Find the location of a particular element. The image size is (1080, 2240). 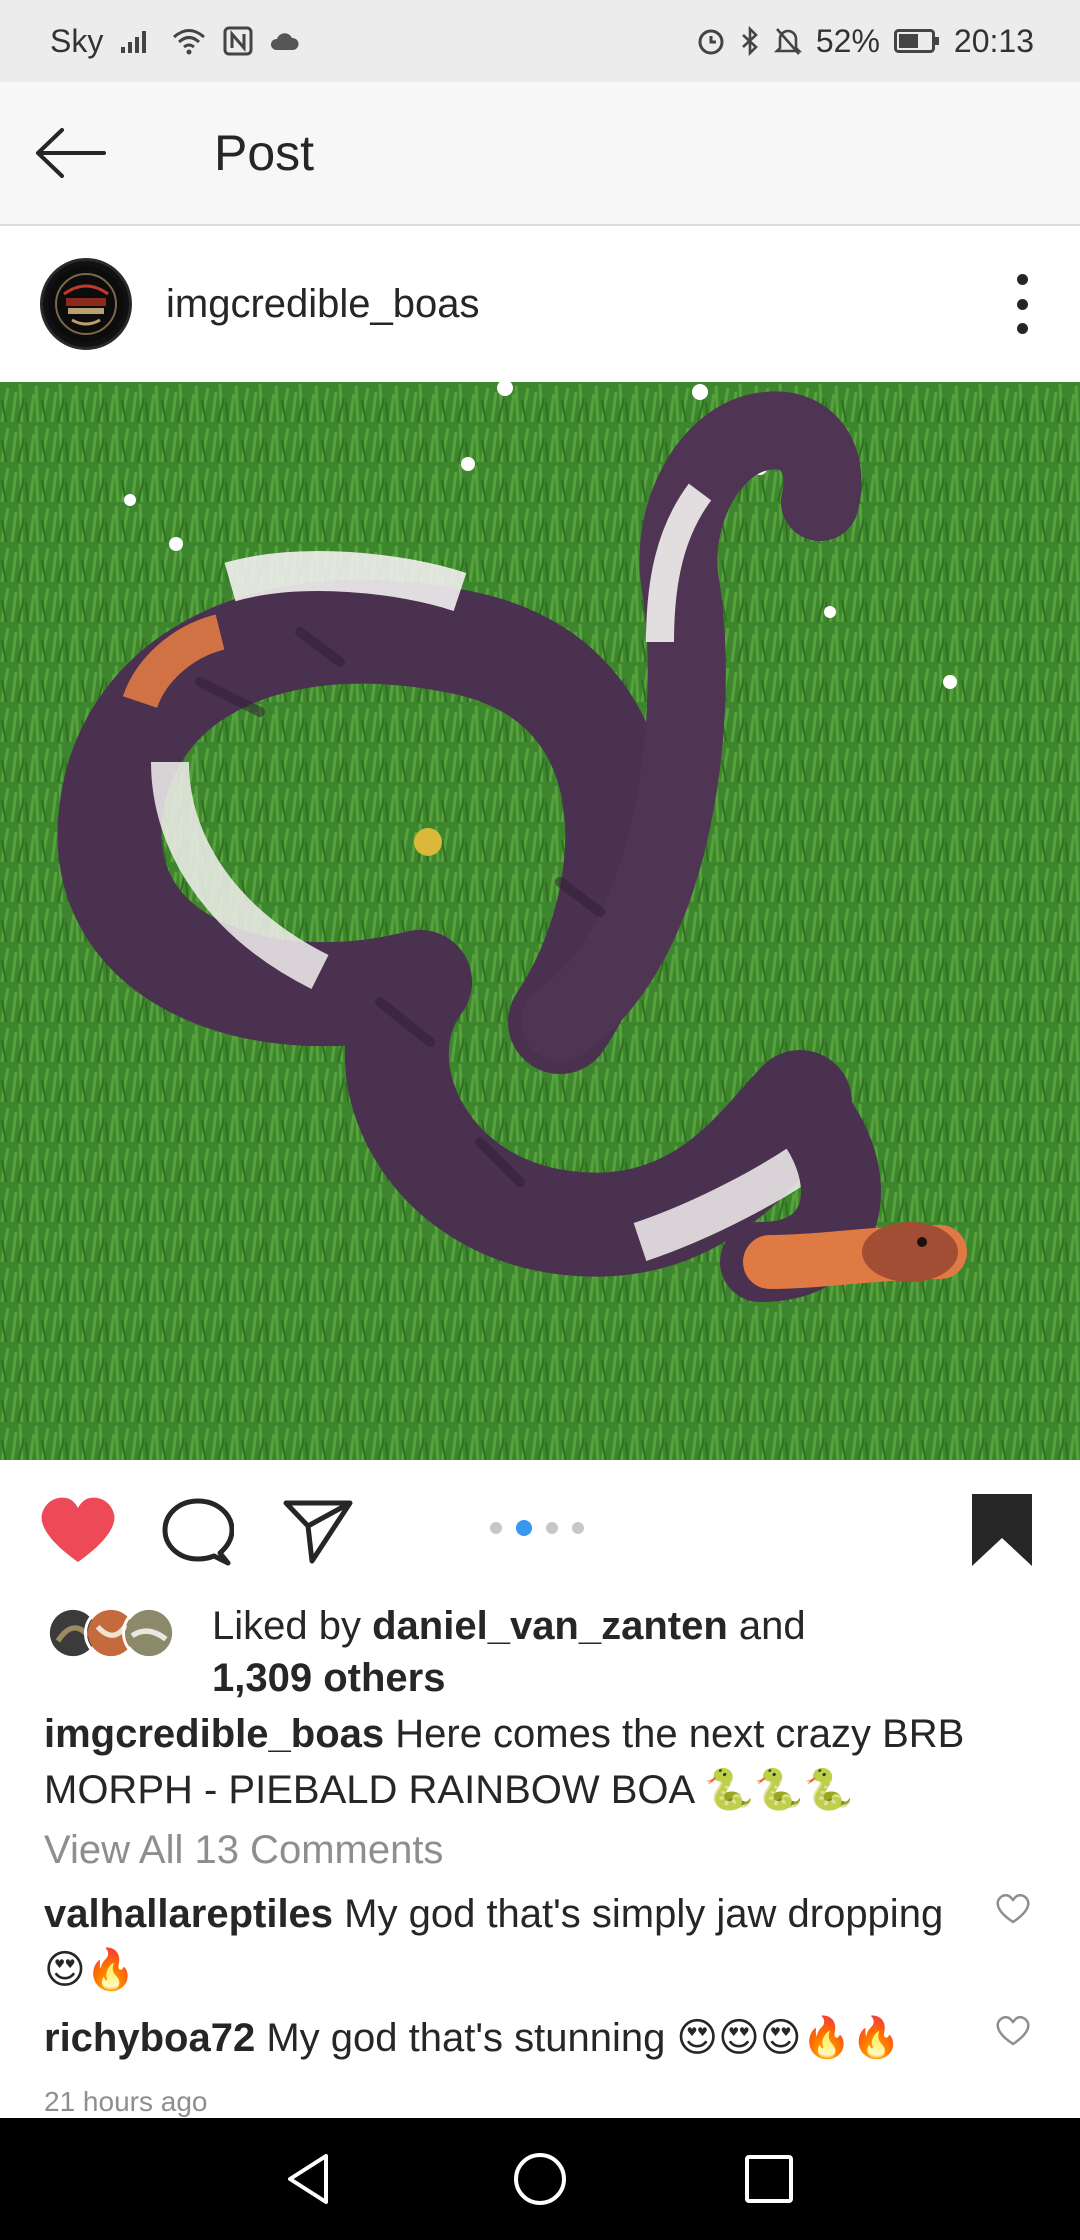

caption-username: imgcredible_boas is located at coordinates (214, 1734).